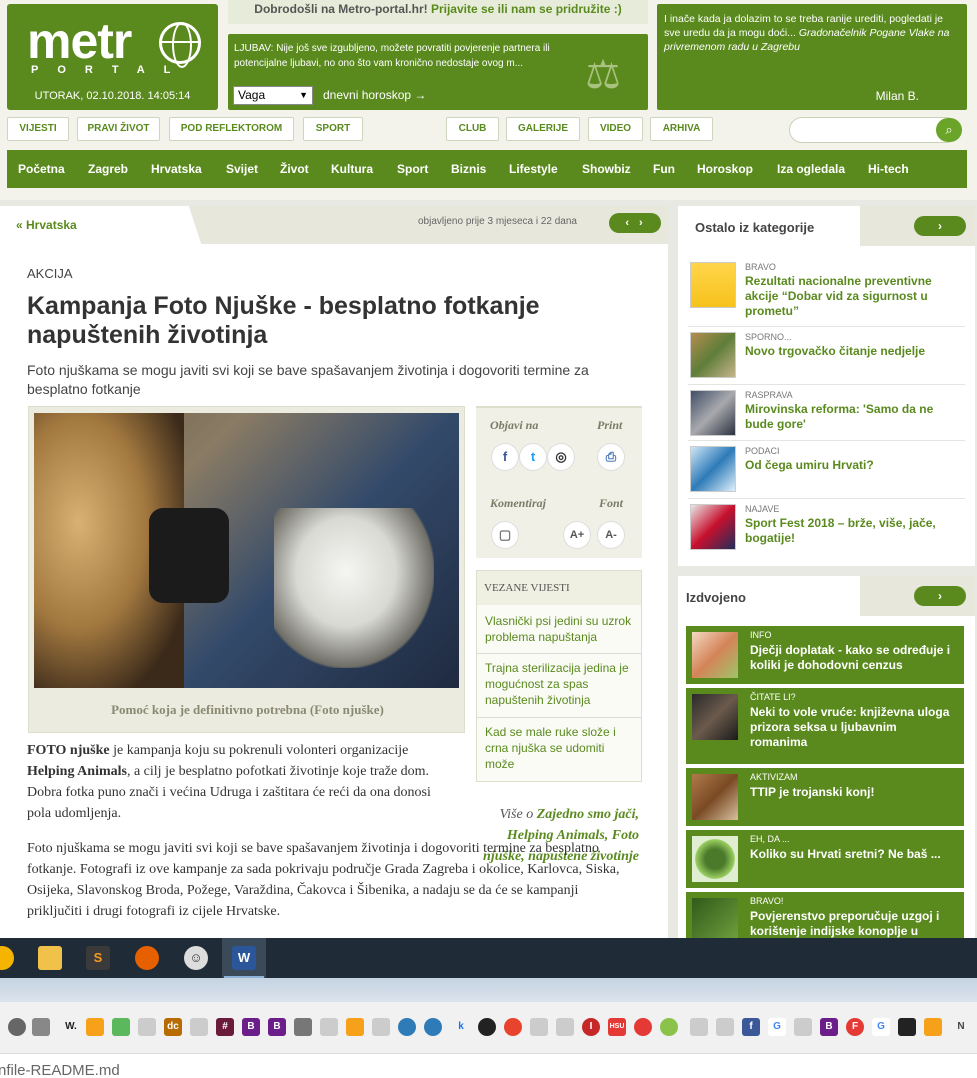  What do you see at coordinates (606, 169) in the screenshot?
I see `nav-showbiz: Showbiz` at bounding box center [606, 169].